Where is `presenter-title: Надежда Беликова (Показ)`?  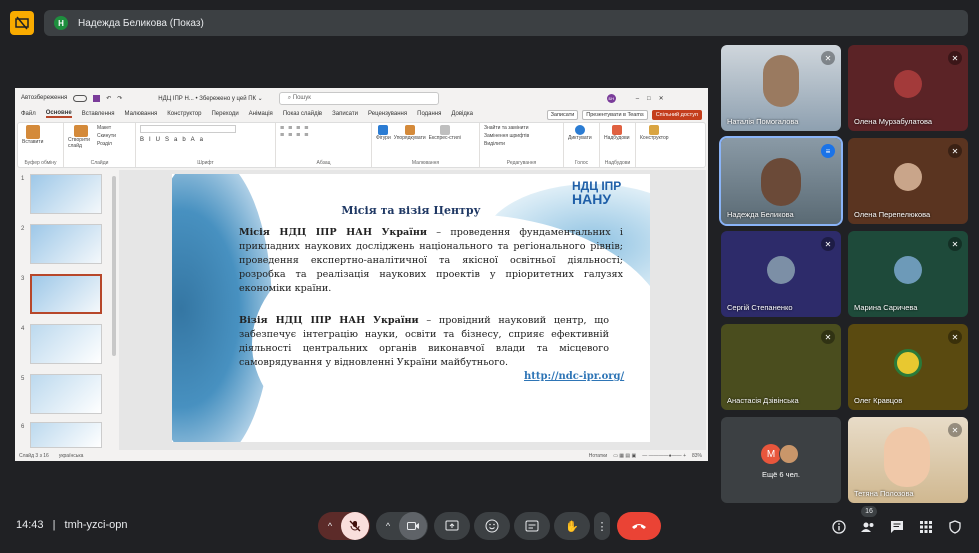 presenter-title: Надежда Беликова (Показ) is located at coordinates (141, 23).